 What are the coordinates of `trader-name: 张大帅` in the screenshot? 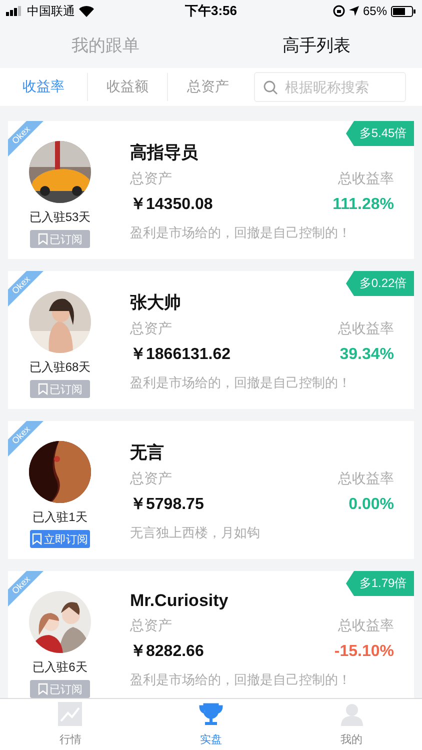 It's located at (156, 303).